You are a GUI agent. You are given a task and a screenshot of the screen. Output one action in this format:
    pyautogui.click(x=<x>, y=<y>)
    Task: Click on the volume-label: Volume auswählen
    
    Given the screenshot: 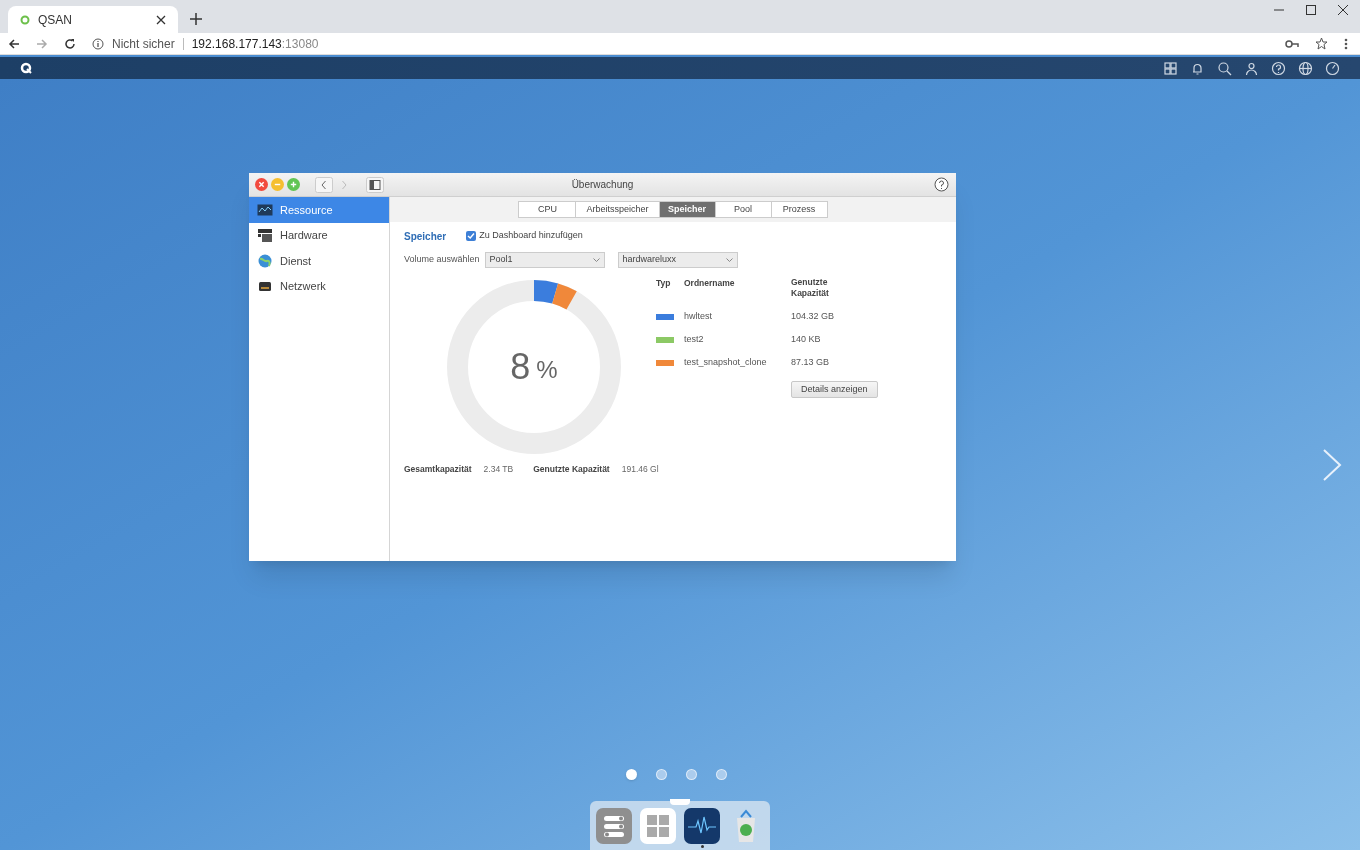 What is the action you would take?
    pyautogui.click(x=442, y=260)
    